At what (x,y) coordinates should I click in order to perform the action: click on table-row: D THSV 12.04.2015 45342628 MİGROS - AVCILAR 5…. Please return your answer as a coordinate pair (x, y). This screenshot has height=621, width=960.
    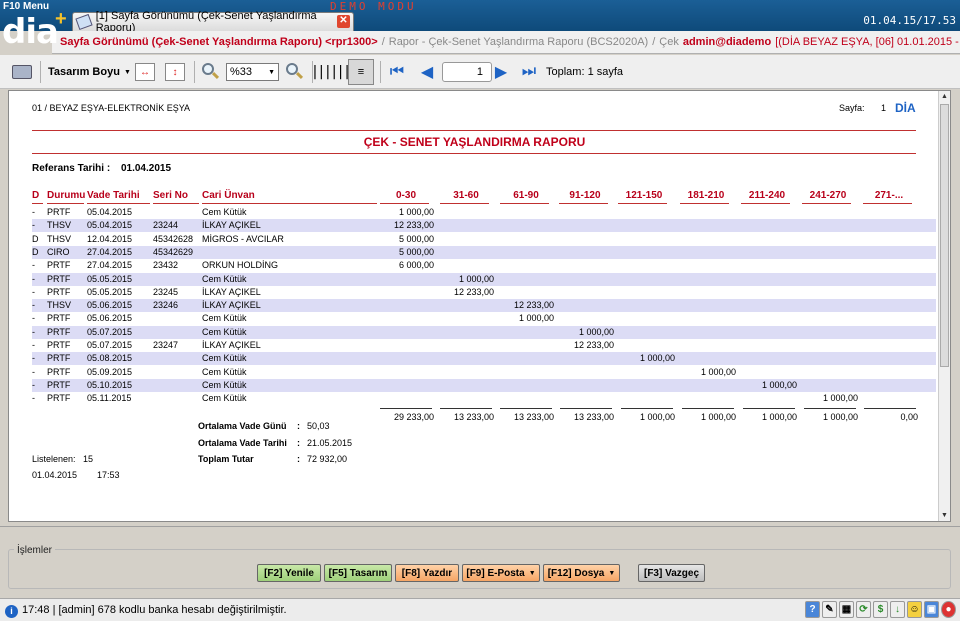
    Looking at the image, I should click on (484, 239).